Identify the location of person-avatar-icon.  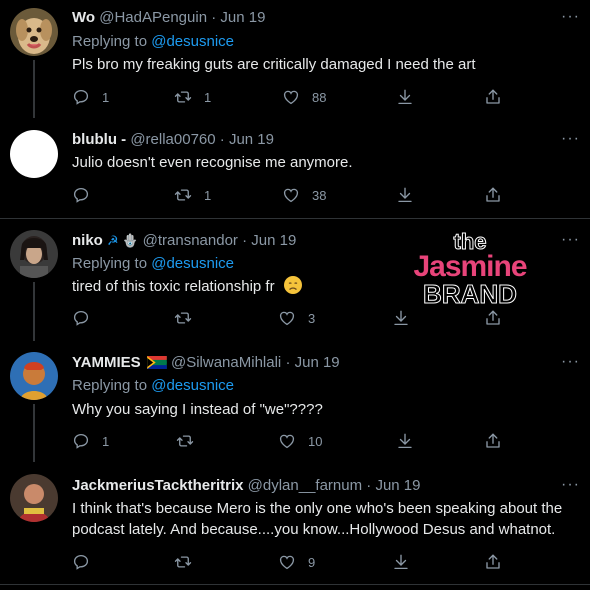
(34, 254).